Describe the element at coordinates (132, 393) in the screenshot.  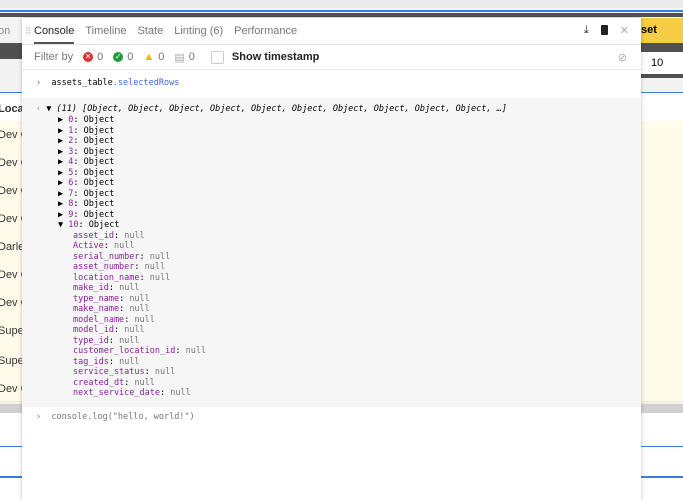
I see `object-field: next_service_date: null` at that location.